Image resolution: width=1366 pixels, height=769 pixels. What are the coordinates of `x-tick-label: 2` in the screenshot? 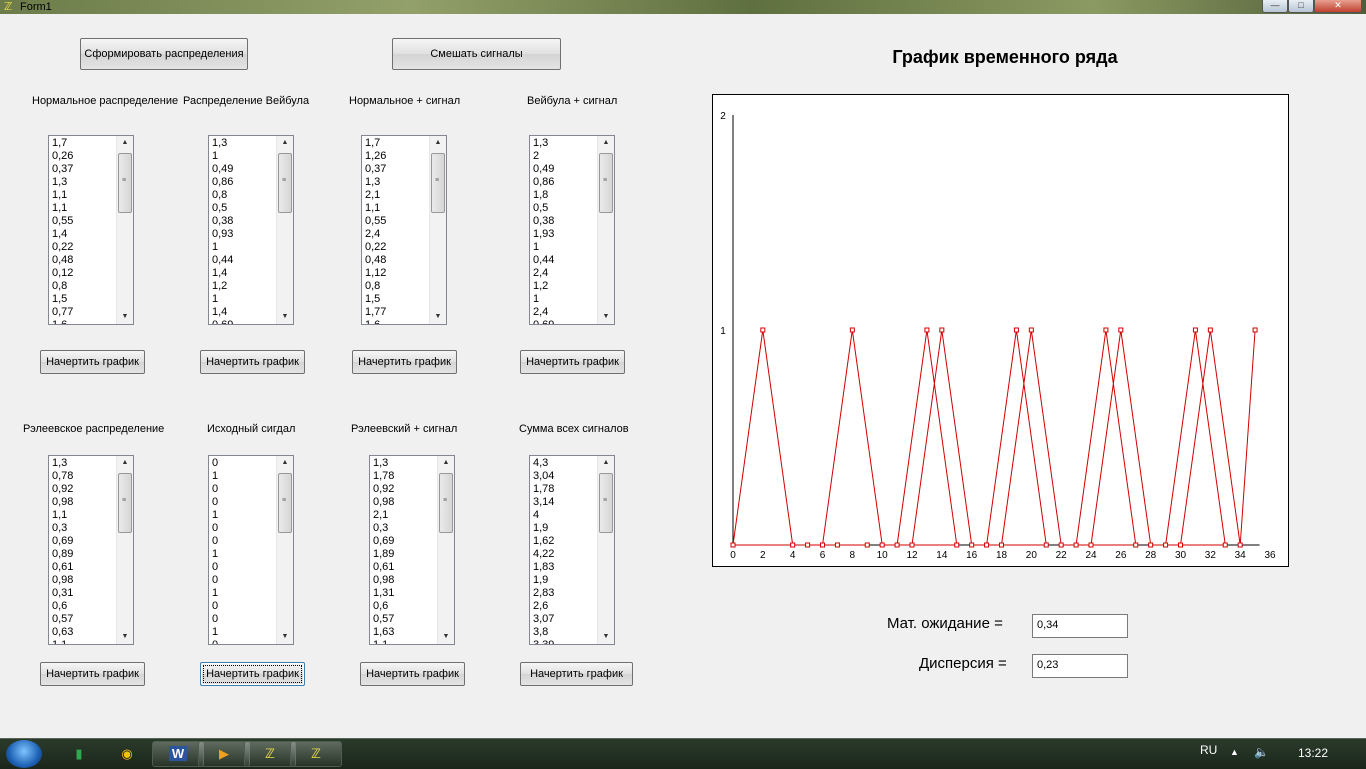 It's located at (763, 555).